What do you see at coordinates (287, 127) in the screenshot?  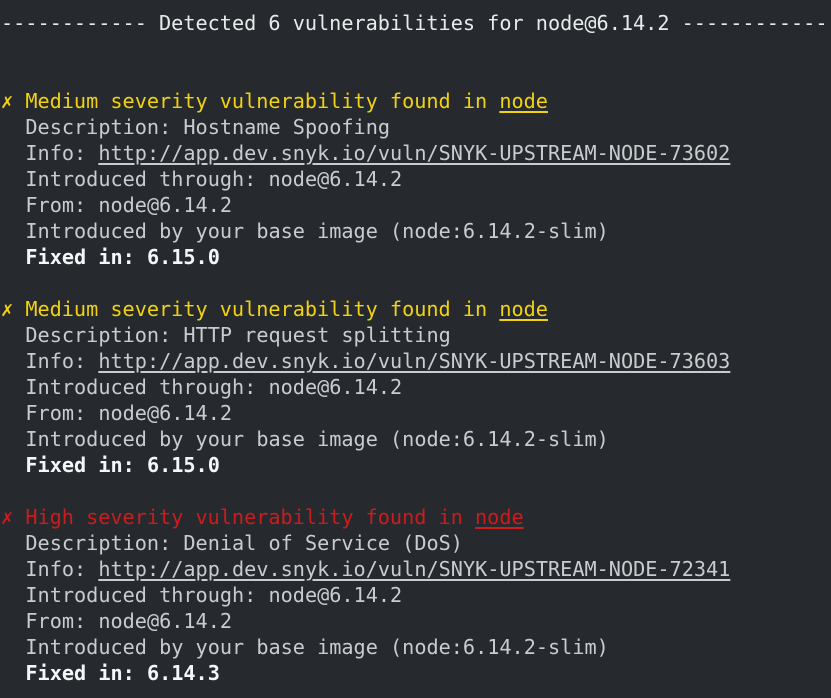 I see `description-value: Hostname Spoofing` at bounding box center [287, 127].